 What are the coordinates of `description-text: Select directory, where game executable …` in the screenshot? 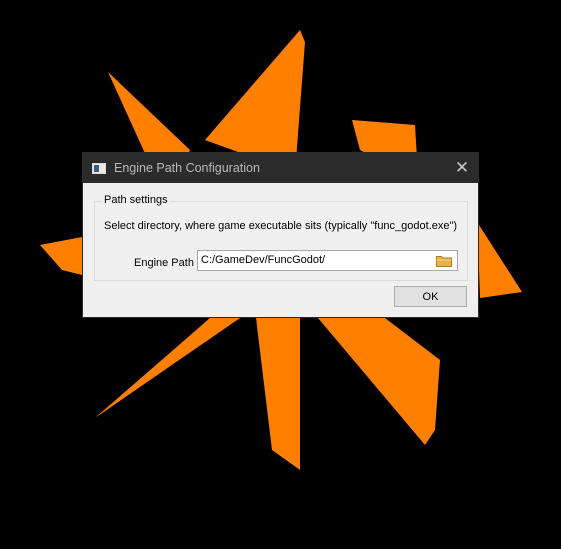 It's located at (281, 226).